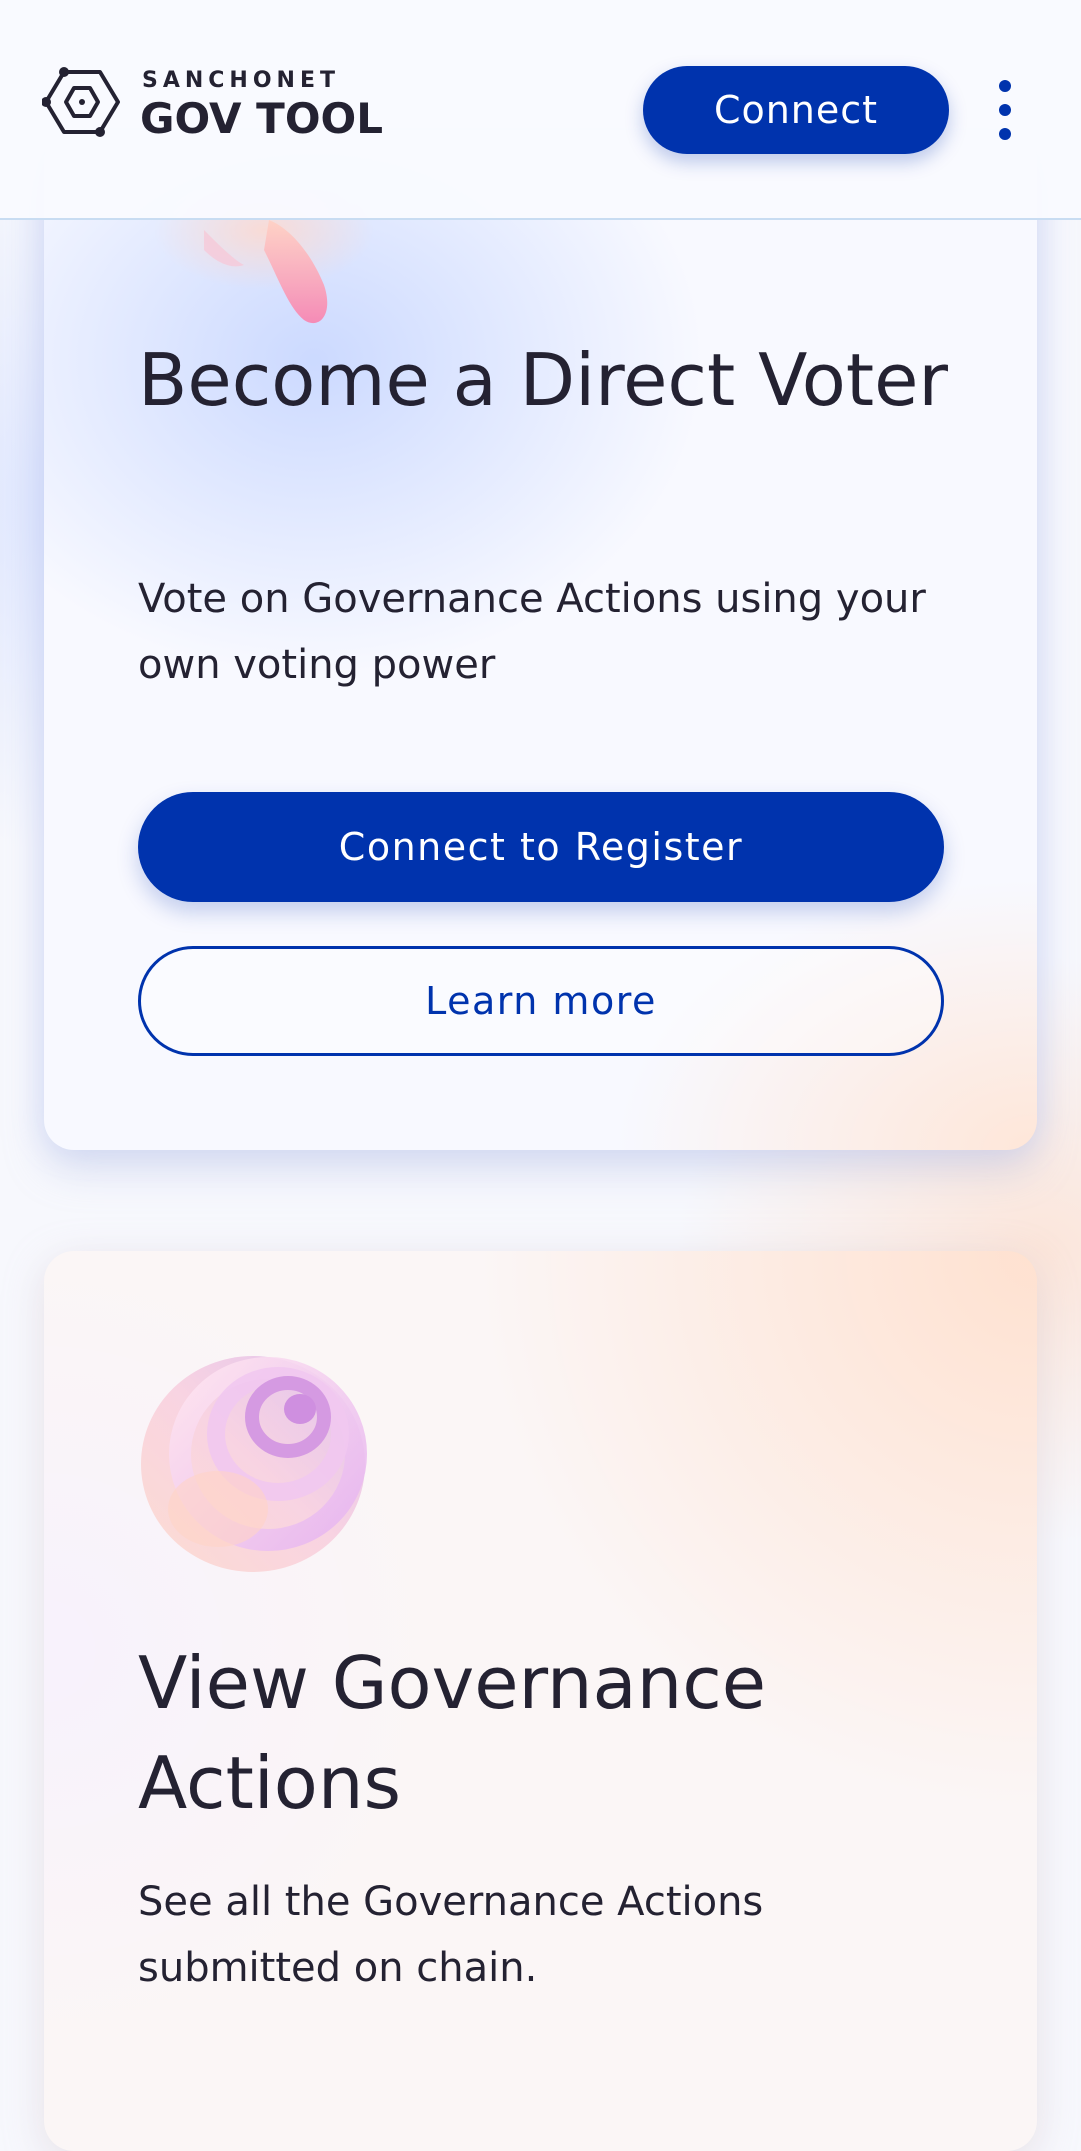 This screenshot has height=2151, width=1081. I want to click on govtool-logo: SANCHONET GOV TOOL, so click(212, 104).